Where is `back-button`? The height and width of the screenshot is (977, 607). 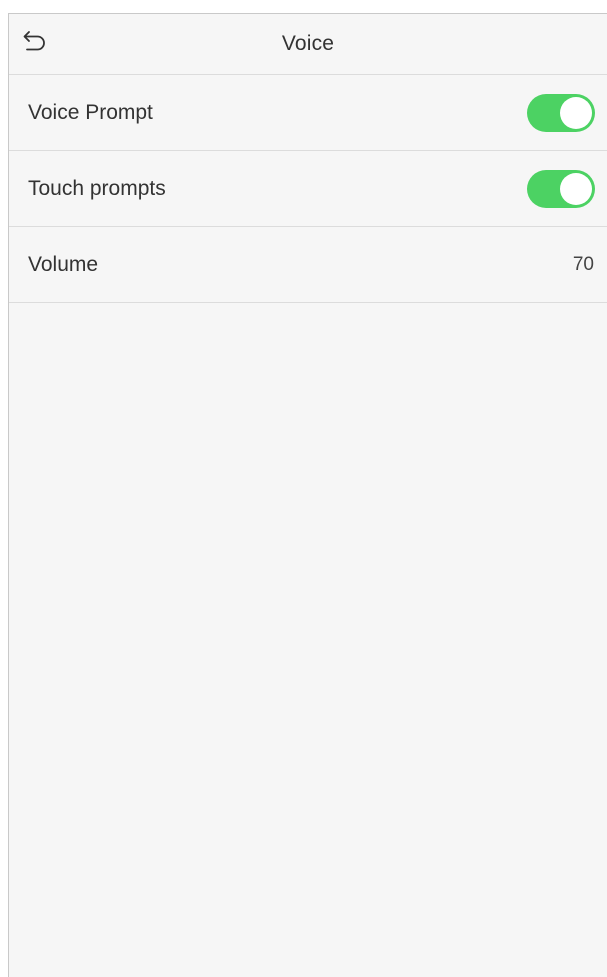
back-button is located at coordinates (35, 42).